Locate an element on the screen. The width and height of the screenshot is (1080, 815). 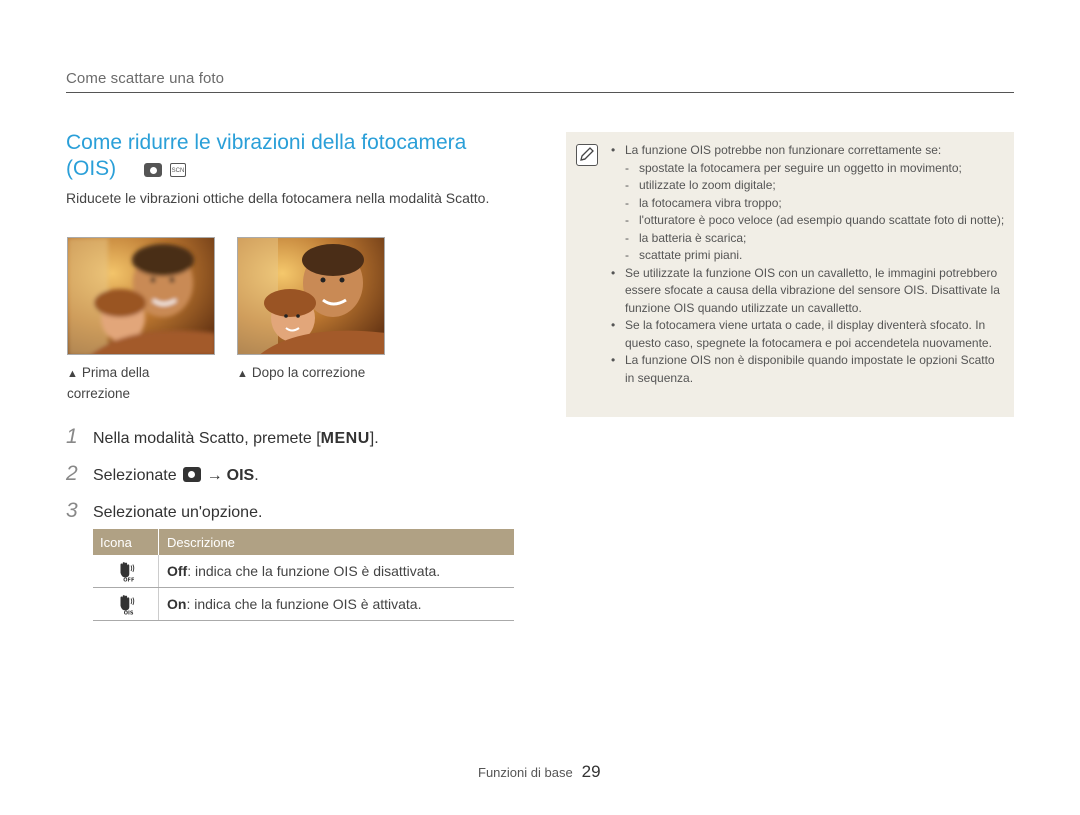
camera-icon is located at coordinates (191, 474).